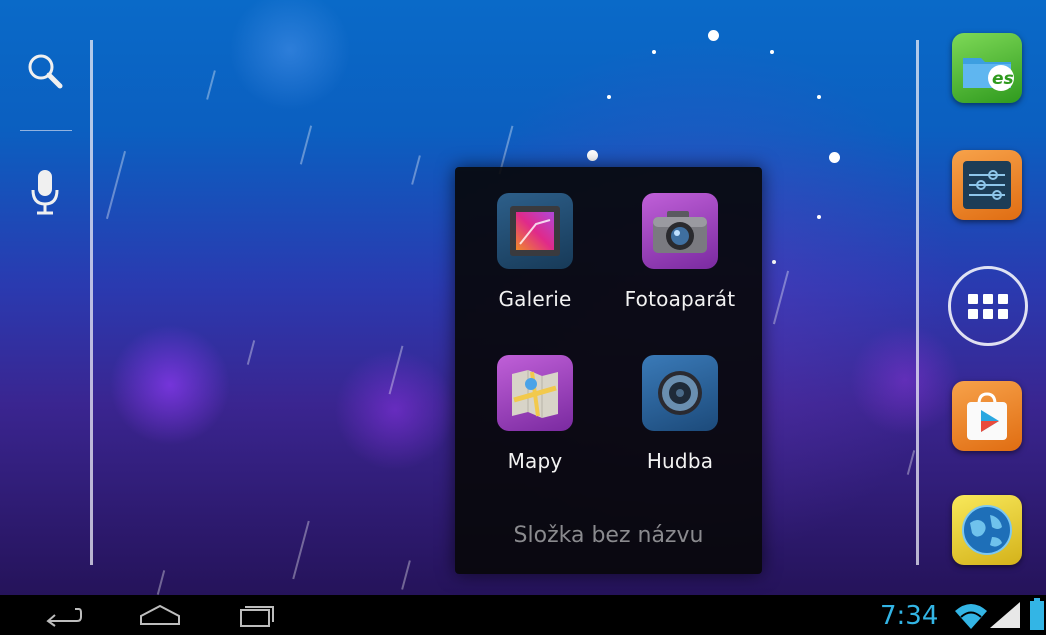 The image size is (1046, 635). I want to click on all-apps-icon, so click(988, 306).